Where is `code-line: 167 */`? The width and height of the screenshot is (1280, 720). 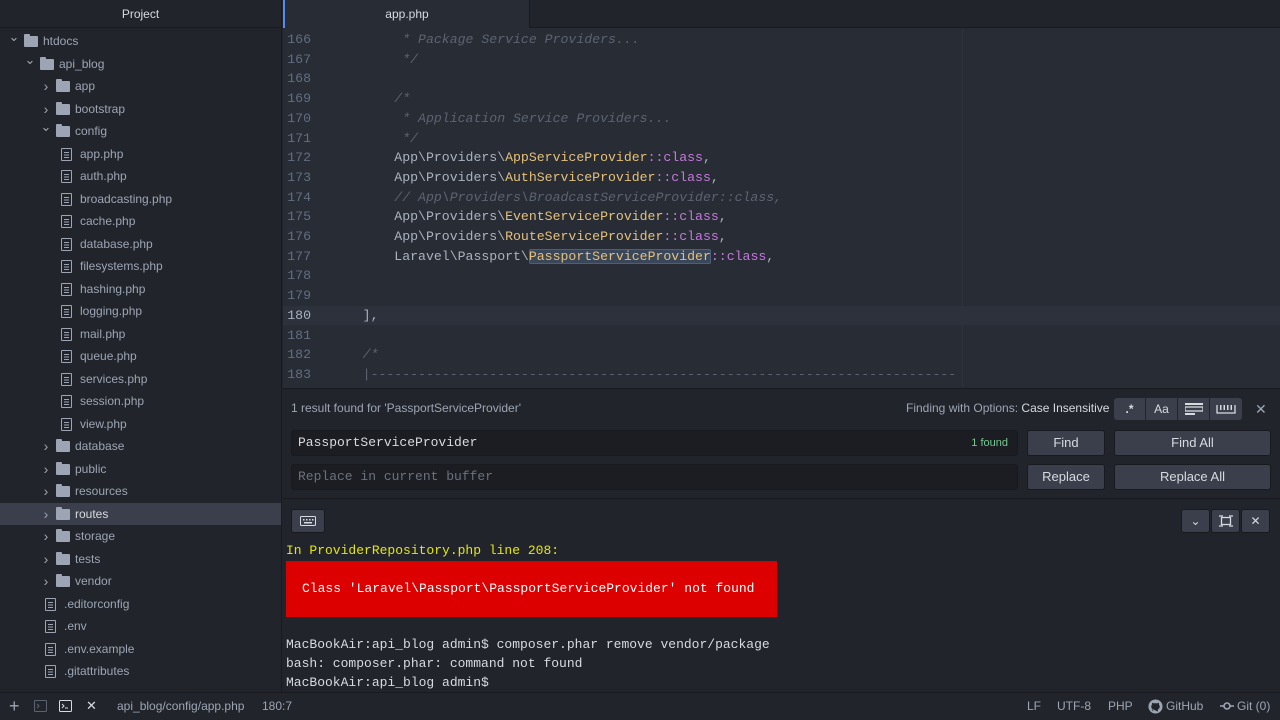
code-line: 167 */ is located at coordinates (781, 60).